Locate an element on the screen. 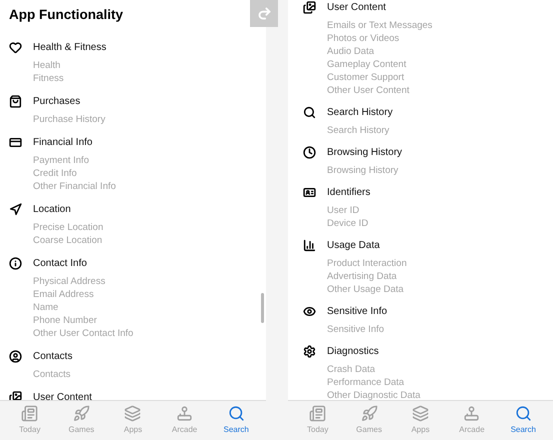  data-type-label: Payment Info is located at coordinates (61, 161).